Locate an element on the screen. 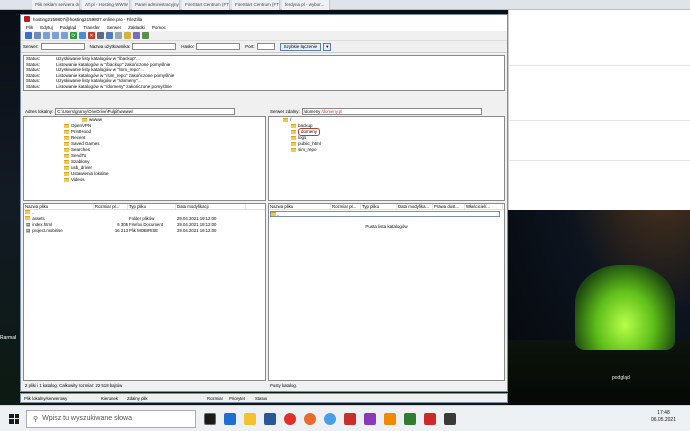 This screenshot has width=690, height=431. browser-tab: AT.pl - Hosting WWW is located at coordinates (106, 5).